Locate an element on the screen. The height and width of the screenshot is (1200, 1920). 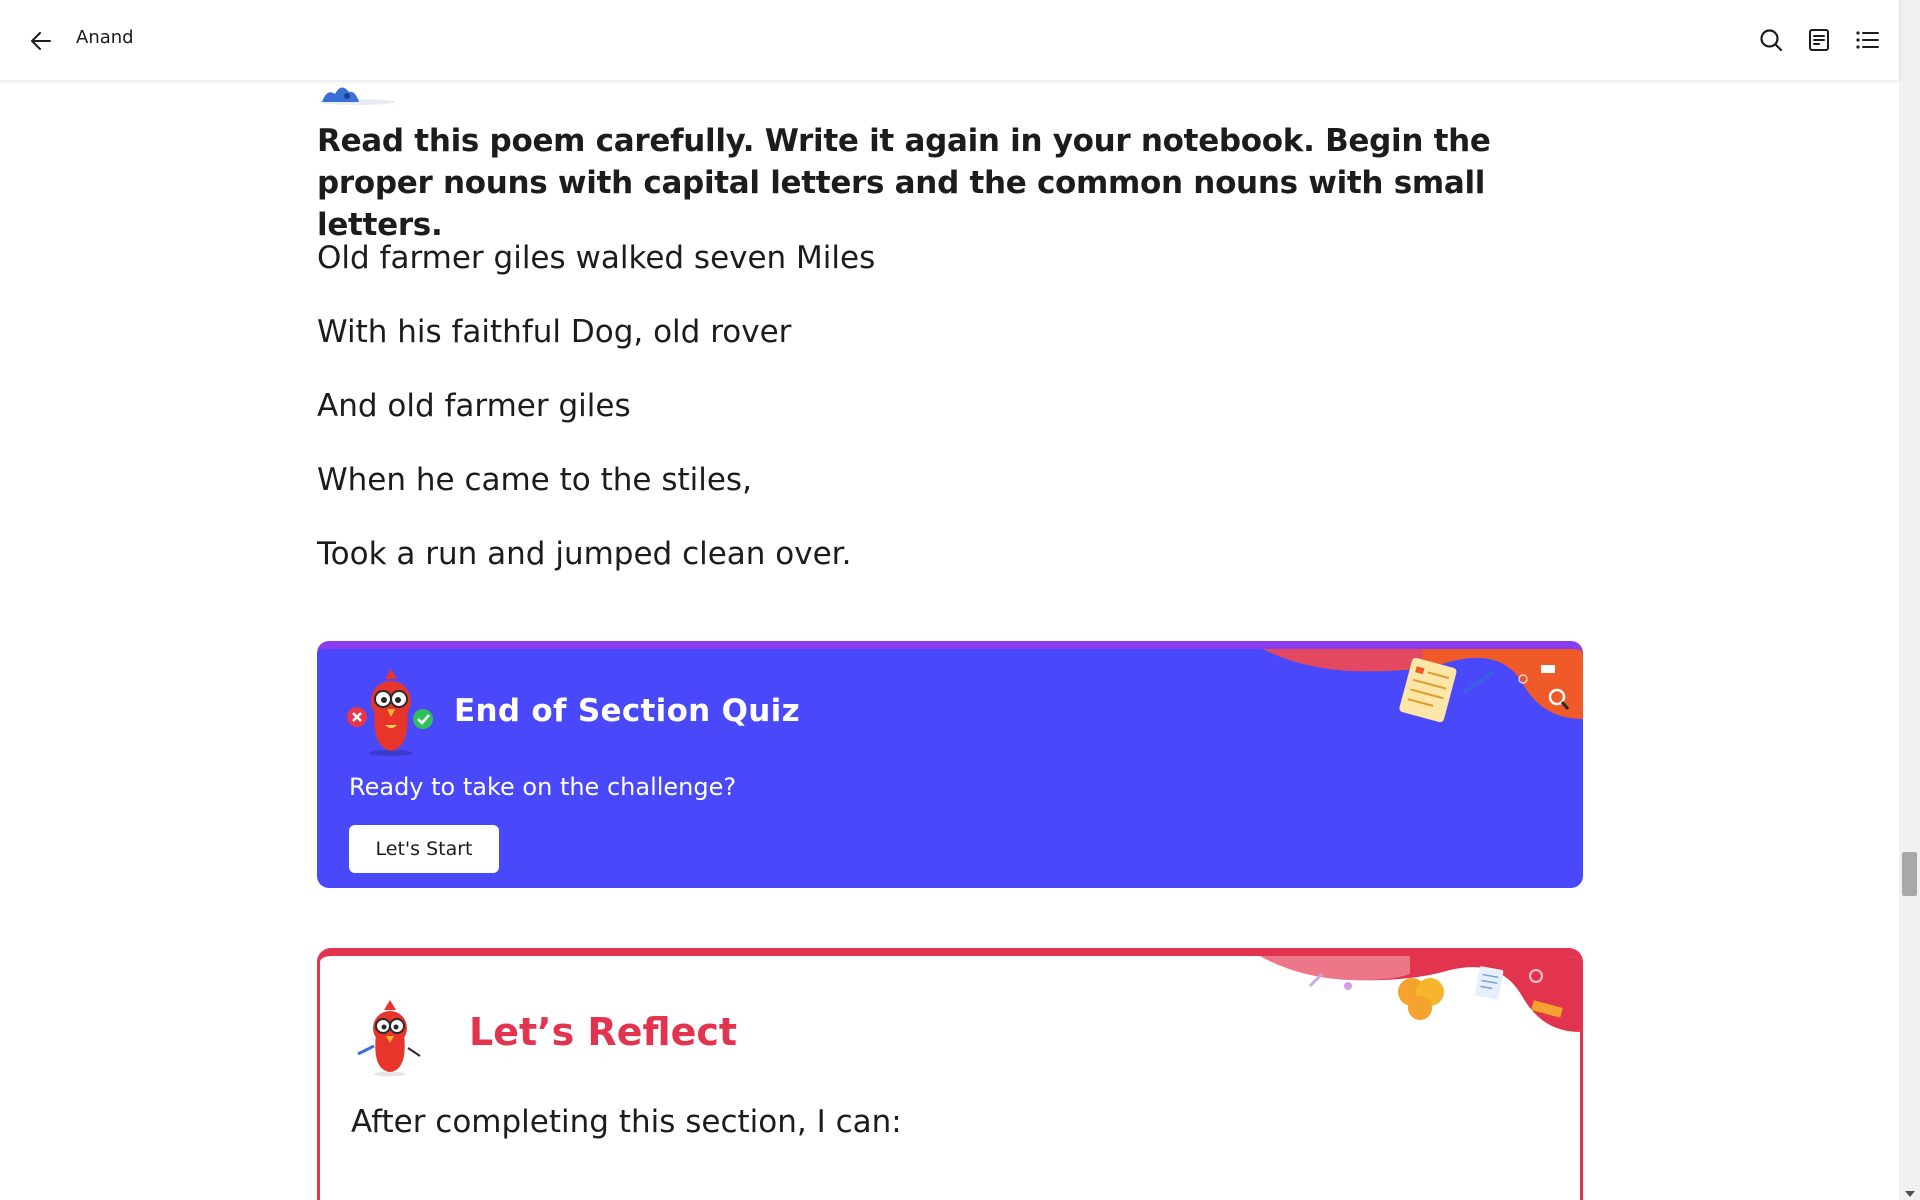
arrow-left-icon is located at coordinates (41, 41).